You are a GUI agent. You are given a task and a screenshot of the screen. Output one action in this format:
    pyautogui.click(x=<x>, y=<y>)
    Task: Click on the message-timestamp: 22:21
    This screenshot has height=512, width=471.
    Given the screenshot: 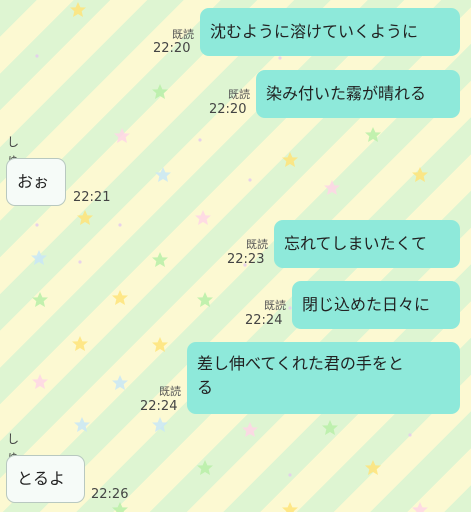 What is the action you would take?
    pyautogui.click(x=92, y=197)
    